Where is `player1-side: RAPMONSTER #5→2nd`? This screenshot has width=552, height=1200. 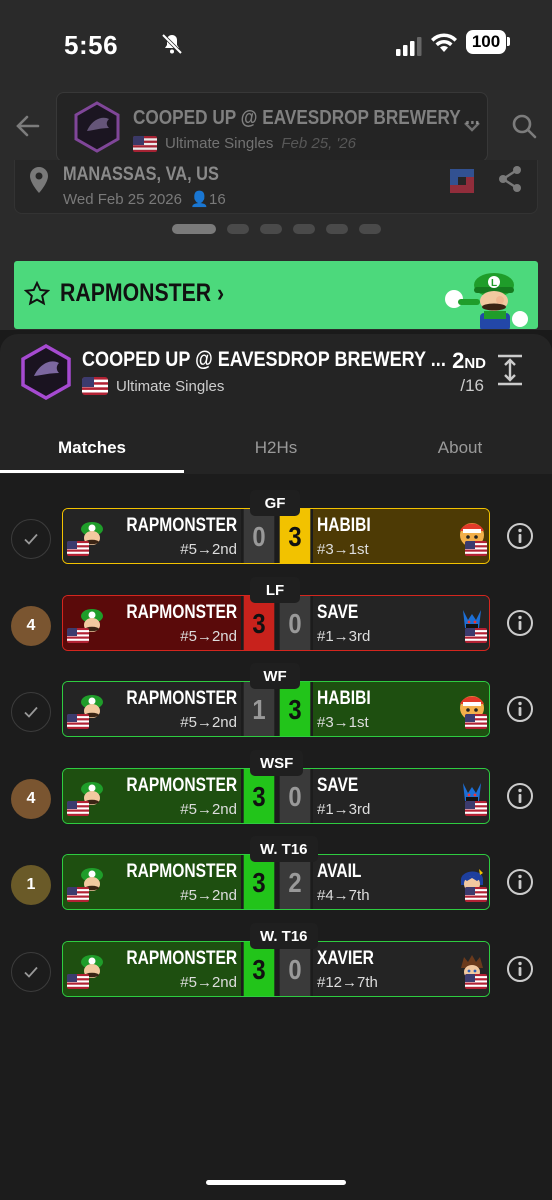 player1-side: RAPMONSTER #5→2nd is located at coordinates (152, 882).